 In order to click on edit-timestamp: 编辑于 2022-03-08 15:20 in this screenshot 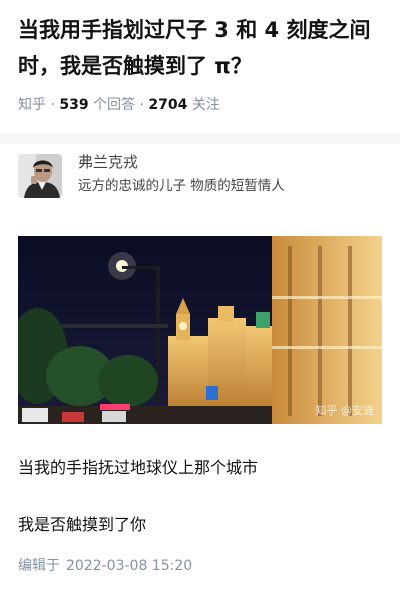, I will do `click(105, 566)`.